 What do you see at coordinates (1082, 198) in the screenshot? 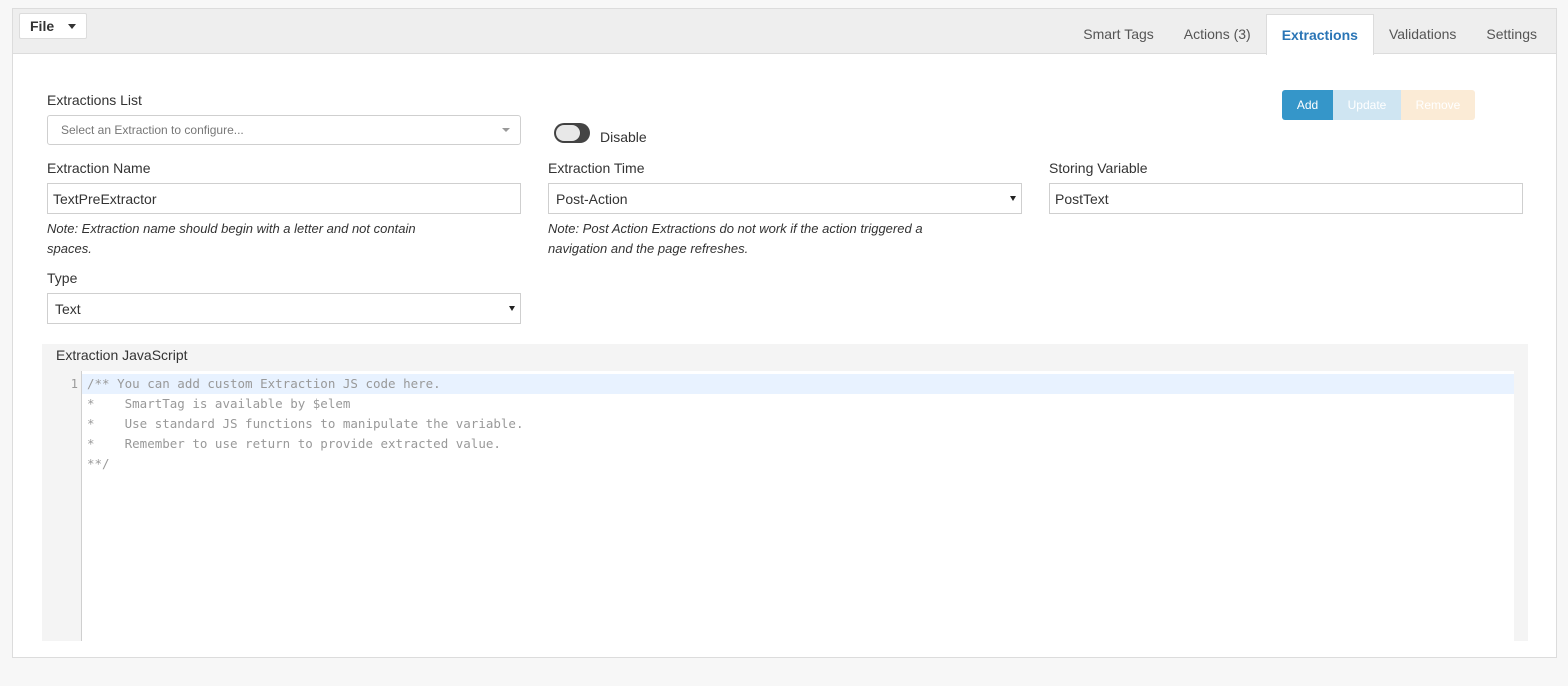
I see `storing-variable-value: PostText` at bounding box center [1082, 198].